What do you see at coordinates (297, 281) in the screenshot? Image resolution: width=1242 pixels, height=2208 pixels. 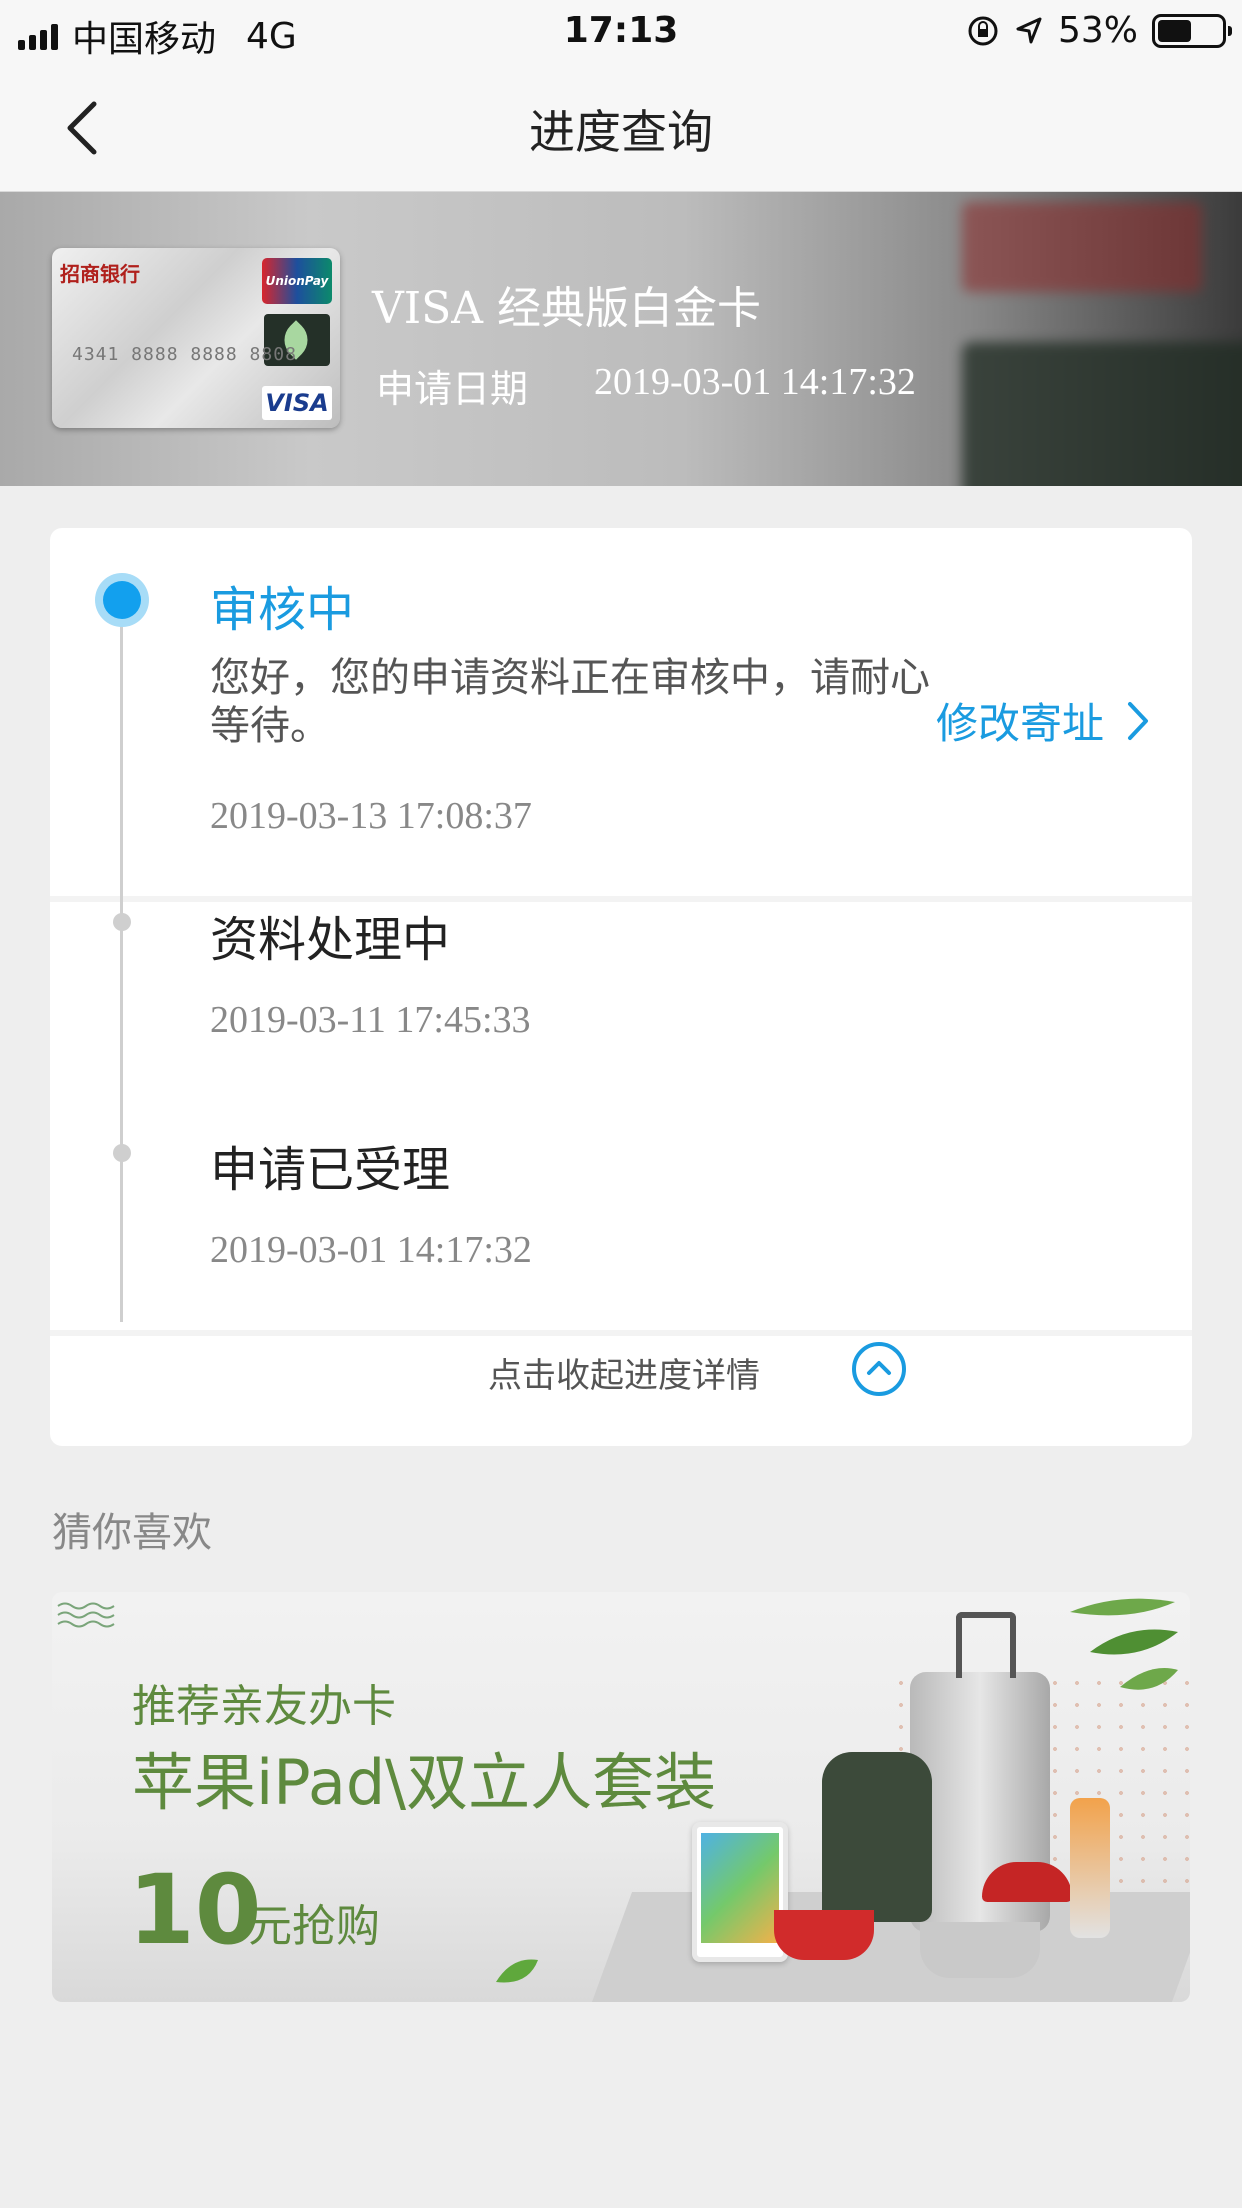 I see `unionpay-logo: UnionPay` at bounding box center [297, 281].